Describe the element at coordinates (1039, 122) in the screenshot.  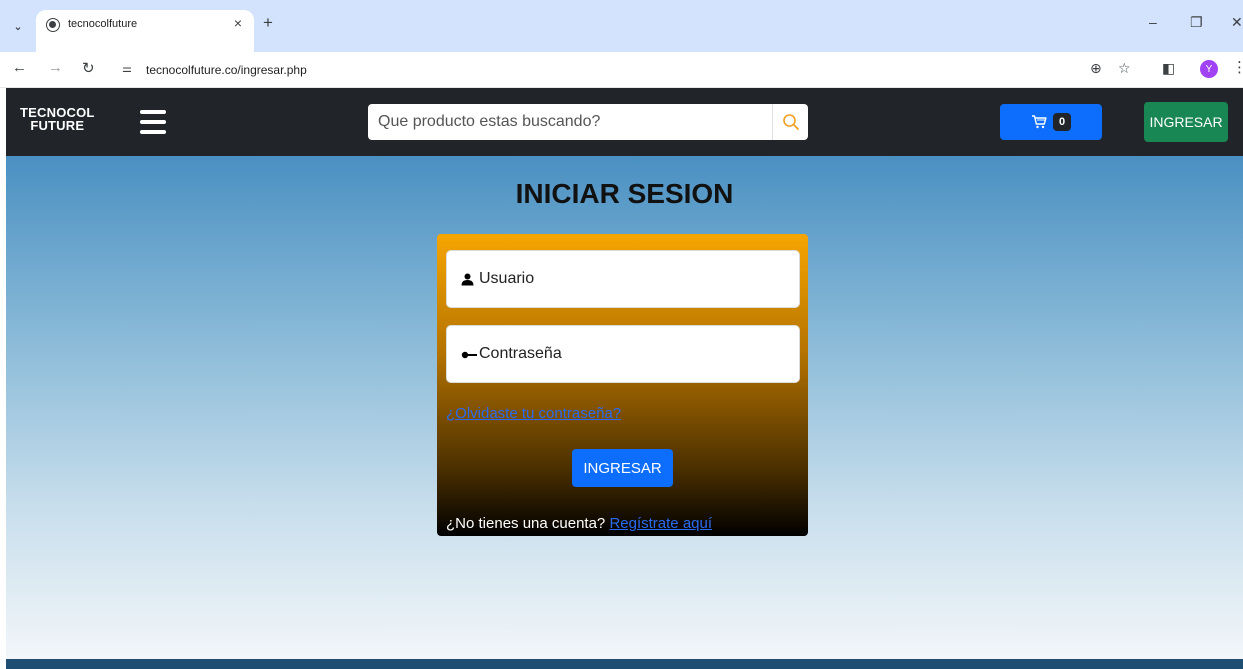
I see `cart-icon` at that location.